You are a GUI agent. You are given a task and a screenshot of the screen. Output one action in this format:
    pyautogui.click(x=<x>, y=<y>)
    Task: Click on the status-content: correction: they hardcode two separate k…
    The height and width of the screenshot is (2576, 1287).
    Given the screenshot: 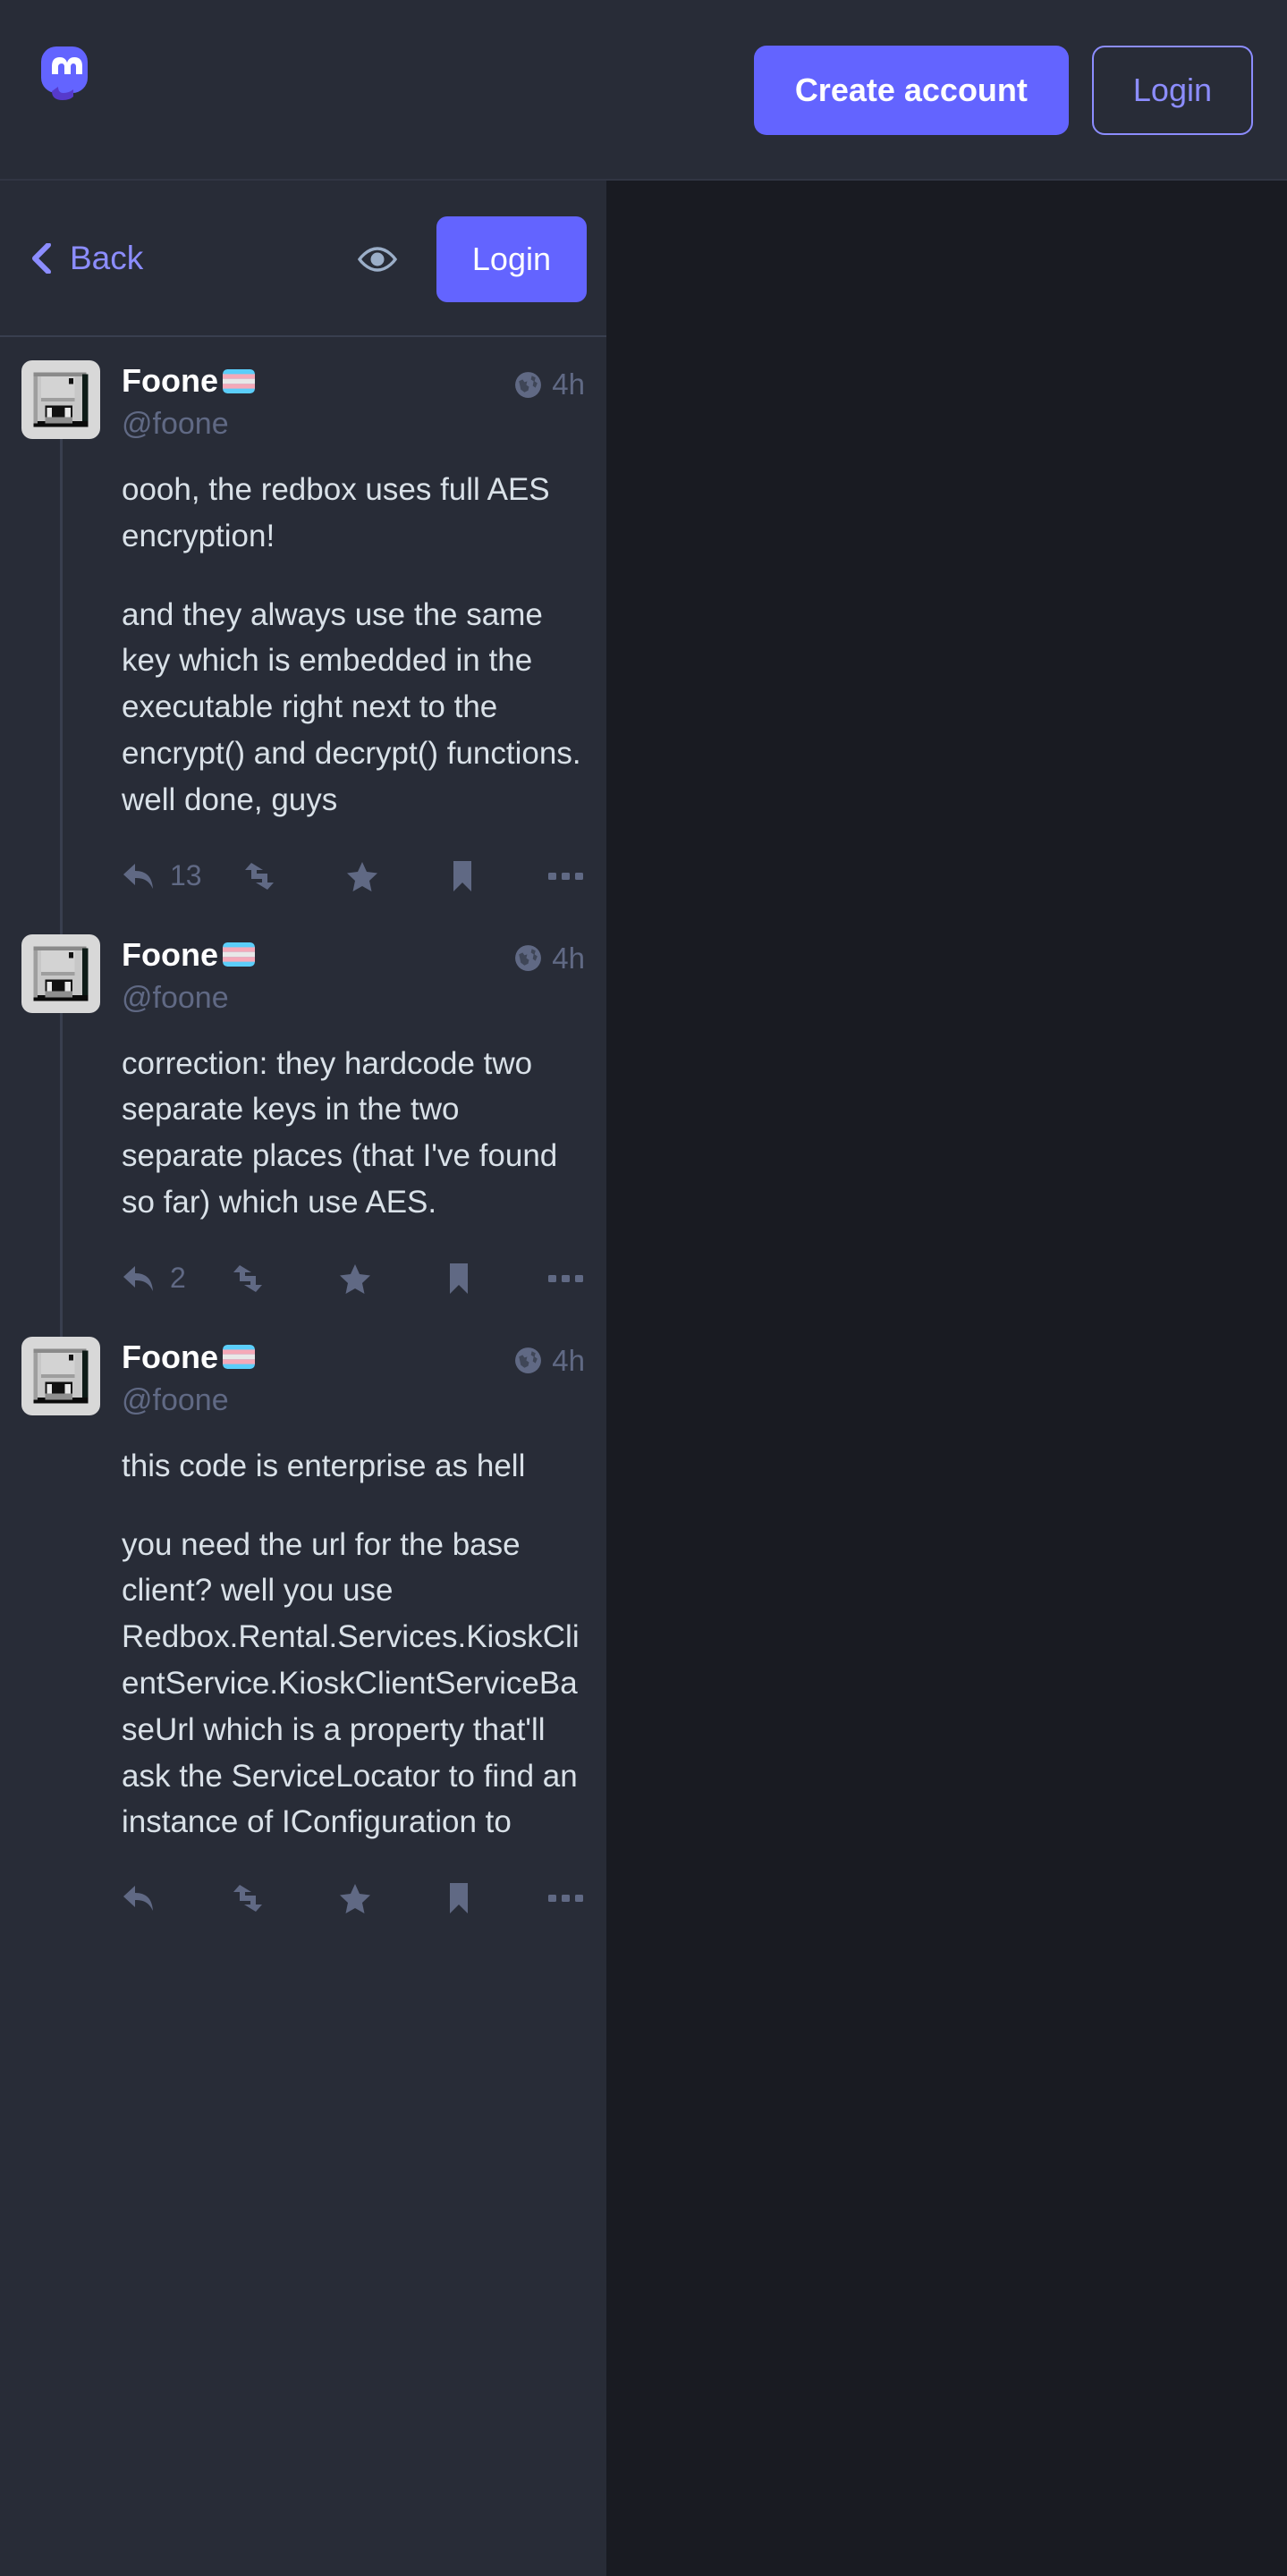 What is the action you would take?
    pyautogui.click(x=353, y=1133)
    